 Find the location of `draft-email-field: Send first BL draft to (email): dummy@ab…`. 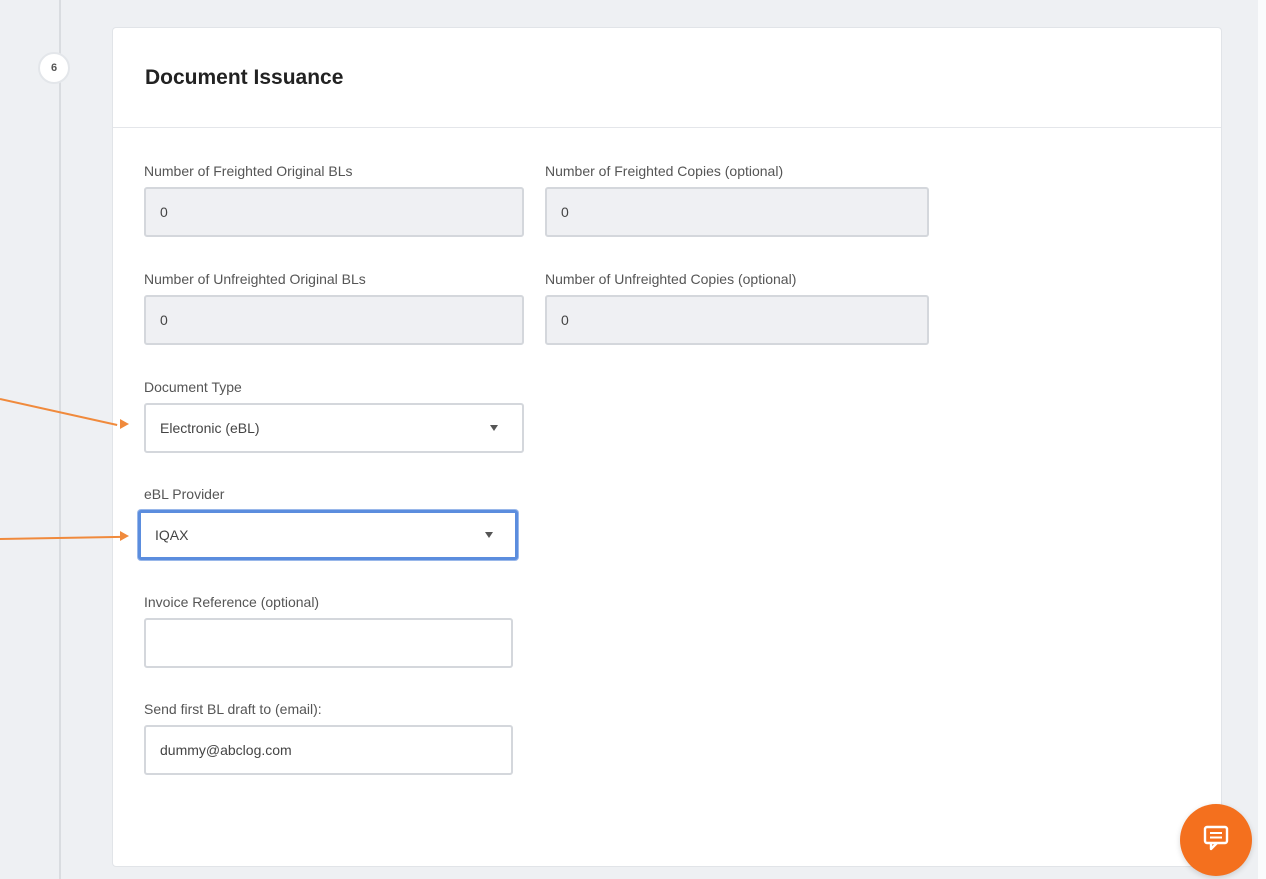

draft-email-field: Send first BL draft to (email): dummy@ab… is located at coordinates (328, 738).